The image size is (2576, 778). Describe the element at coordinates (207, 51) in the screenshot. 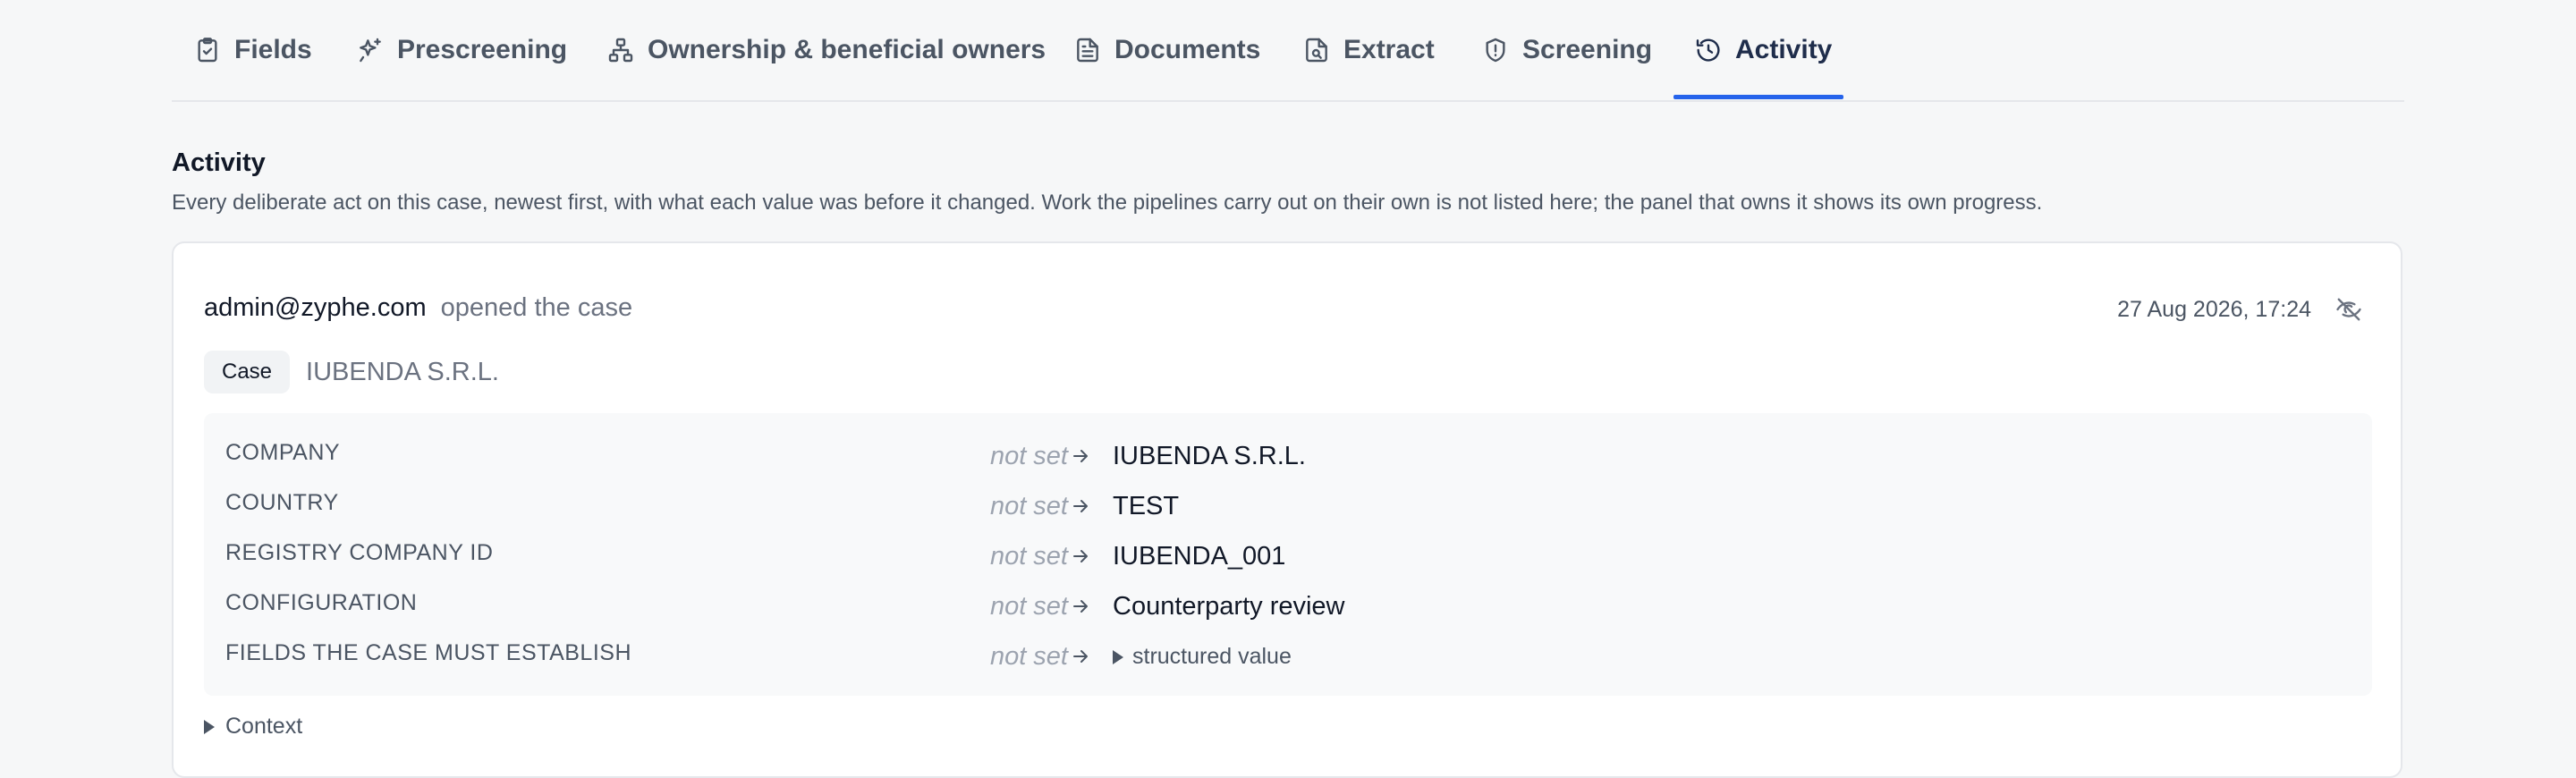

I see `clipboard-check-icon` at that location.